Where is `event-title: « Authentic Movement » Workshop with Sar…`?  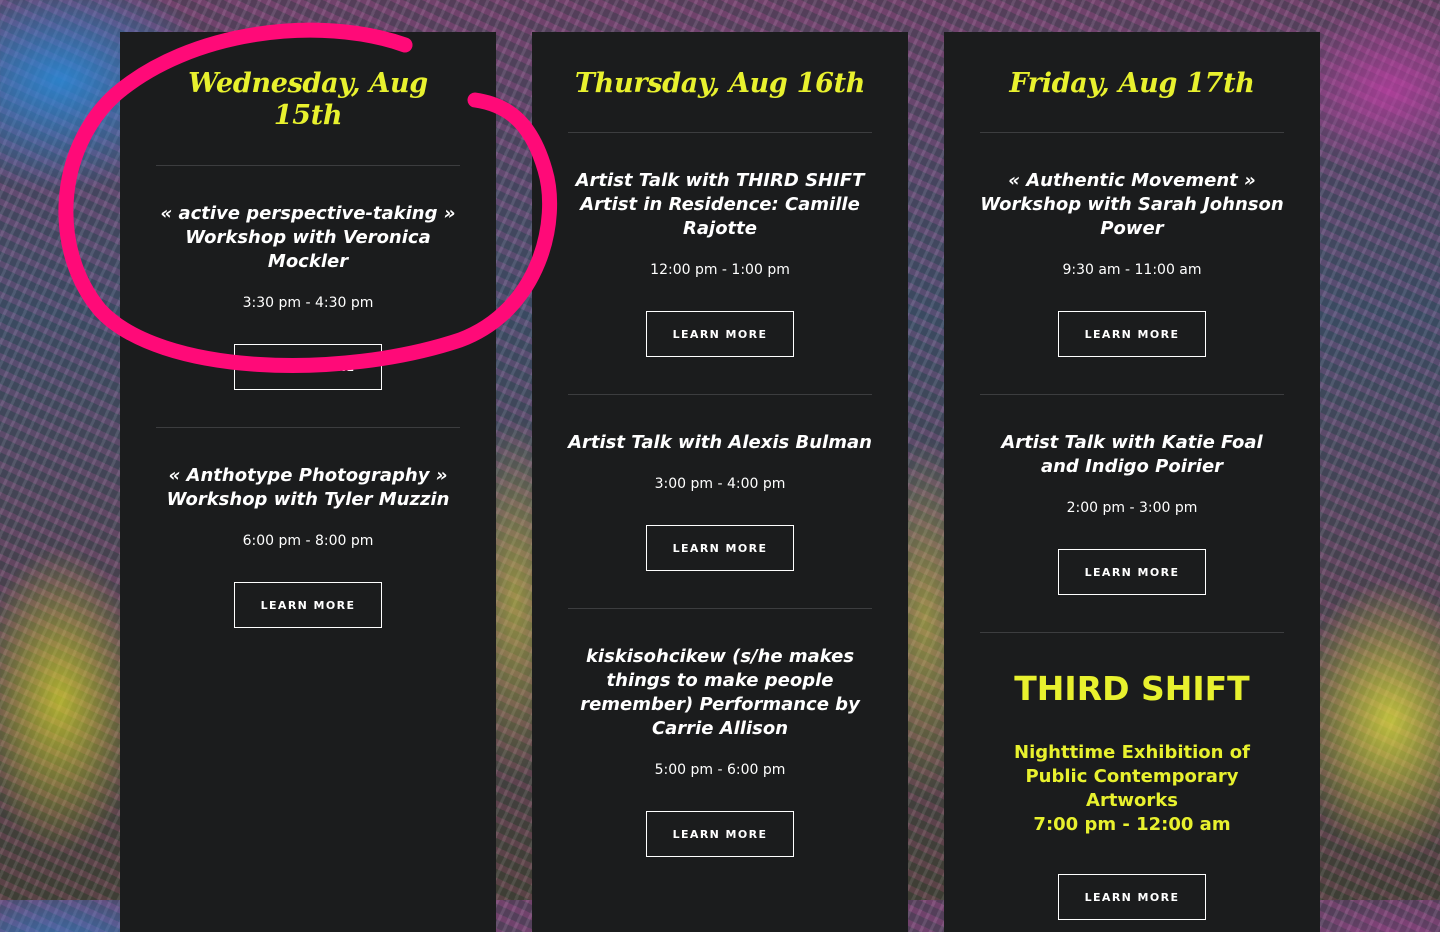 event-title: « Authentic Movement » Workshop with Sar… is located at coordinates (1132, 205).